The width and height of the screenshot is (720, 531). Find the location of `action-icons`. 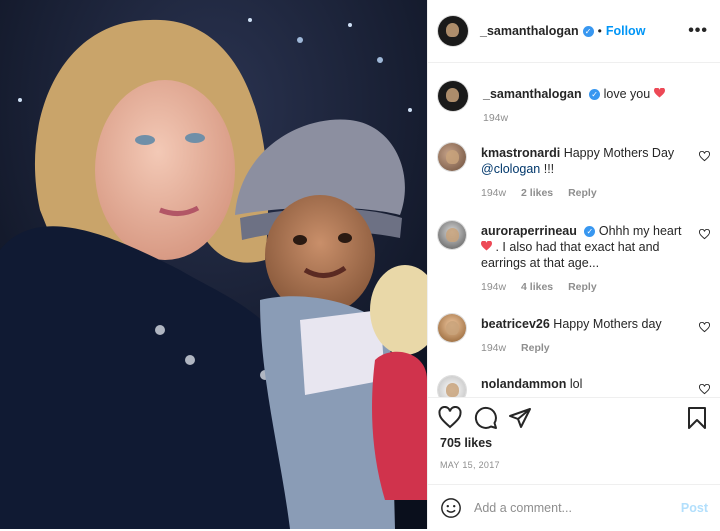

action-icons is located at coordinates (573, 419).